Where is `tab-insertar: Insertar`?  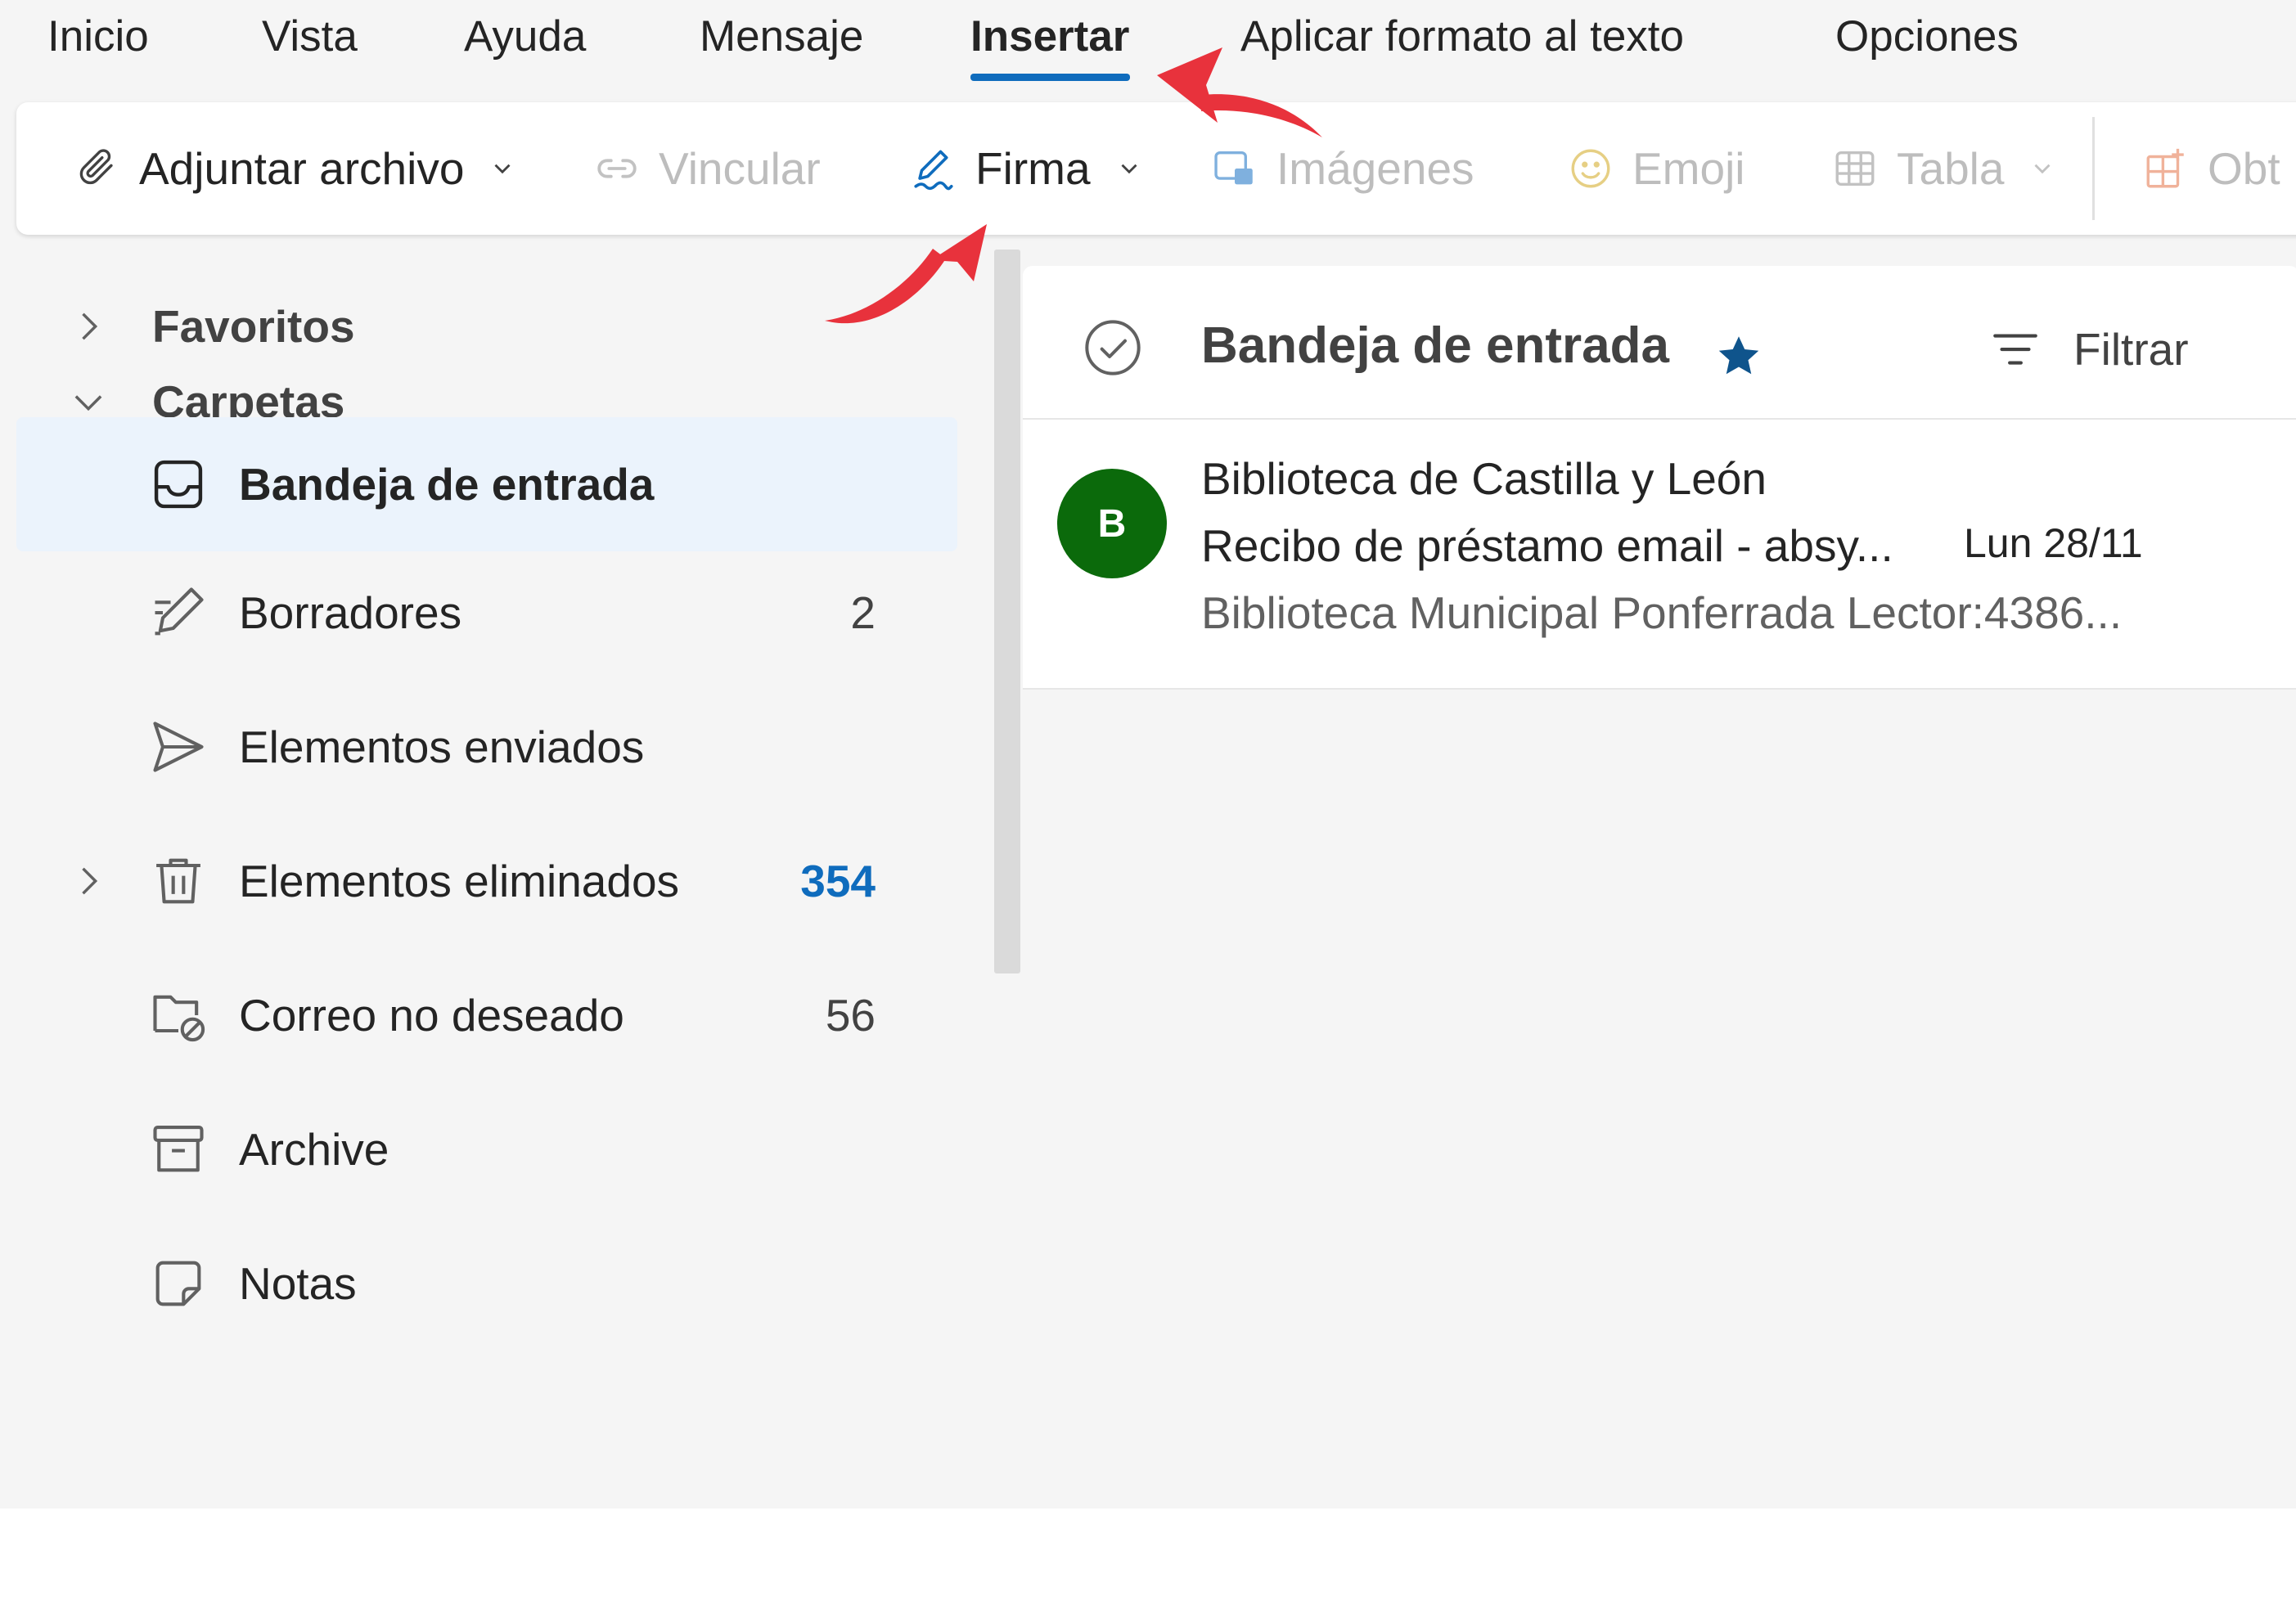 tab-insertar: Insertar is located at coordinates (1049, 36).